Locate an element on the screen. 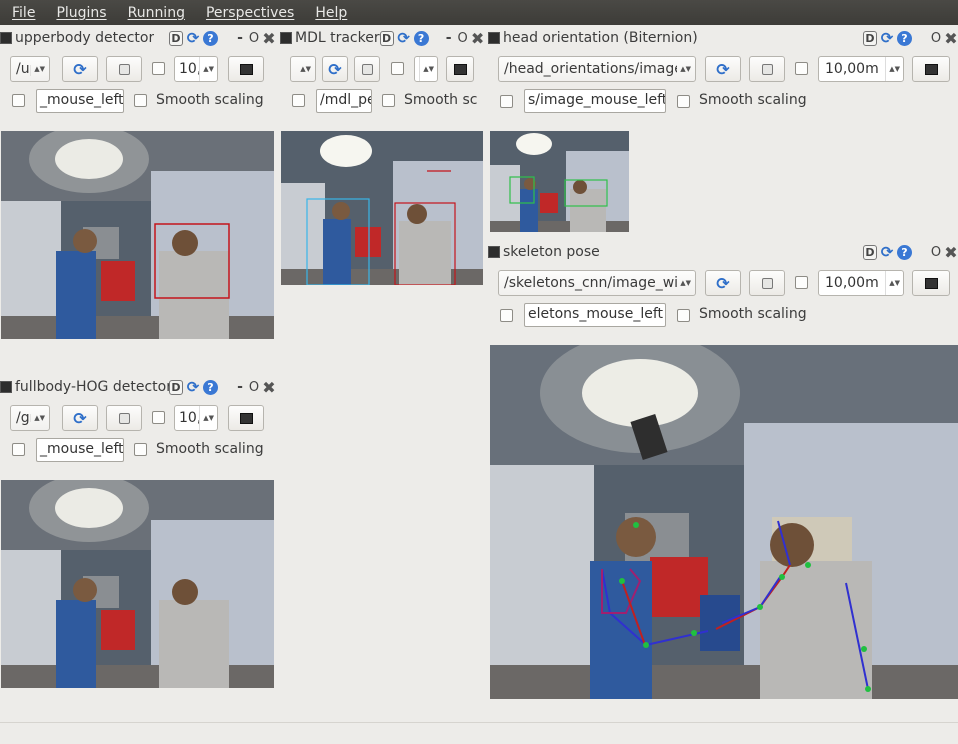 The height and width of the screenshot is (744, 958). topic-combo-value: /head_orientations/image is located at coordinates (591, 69).